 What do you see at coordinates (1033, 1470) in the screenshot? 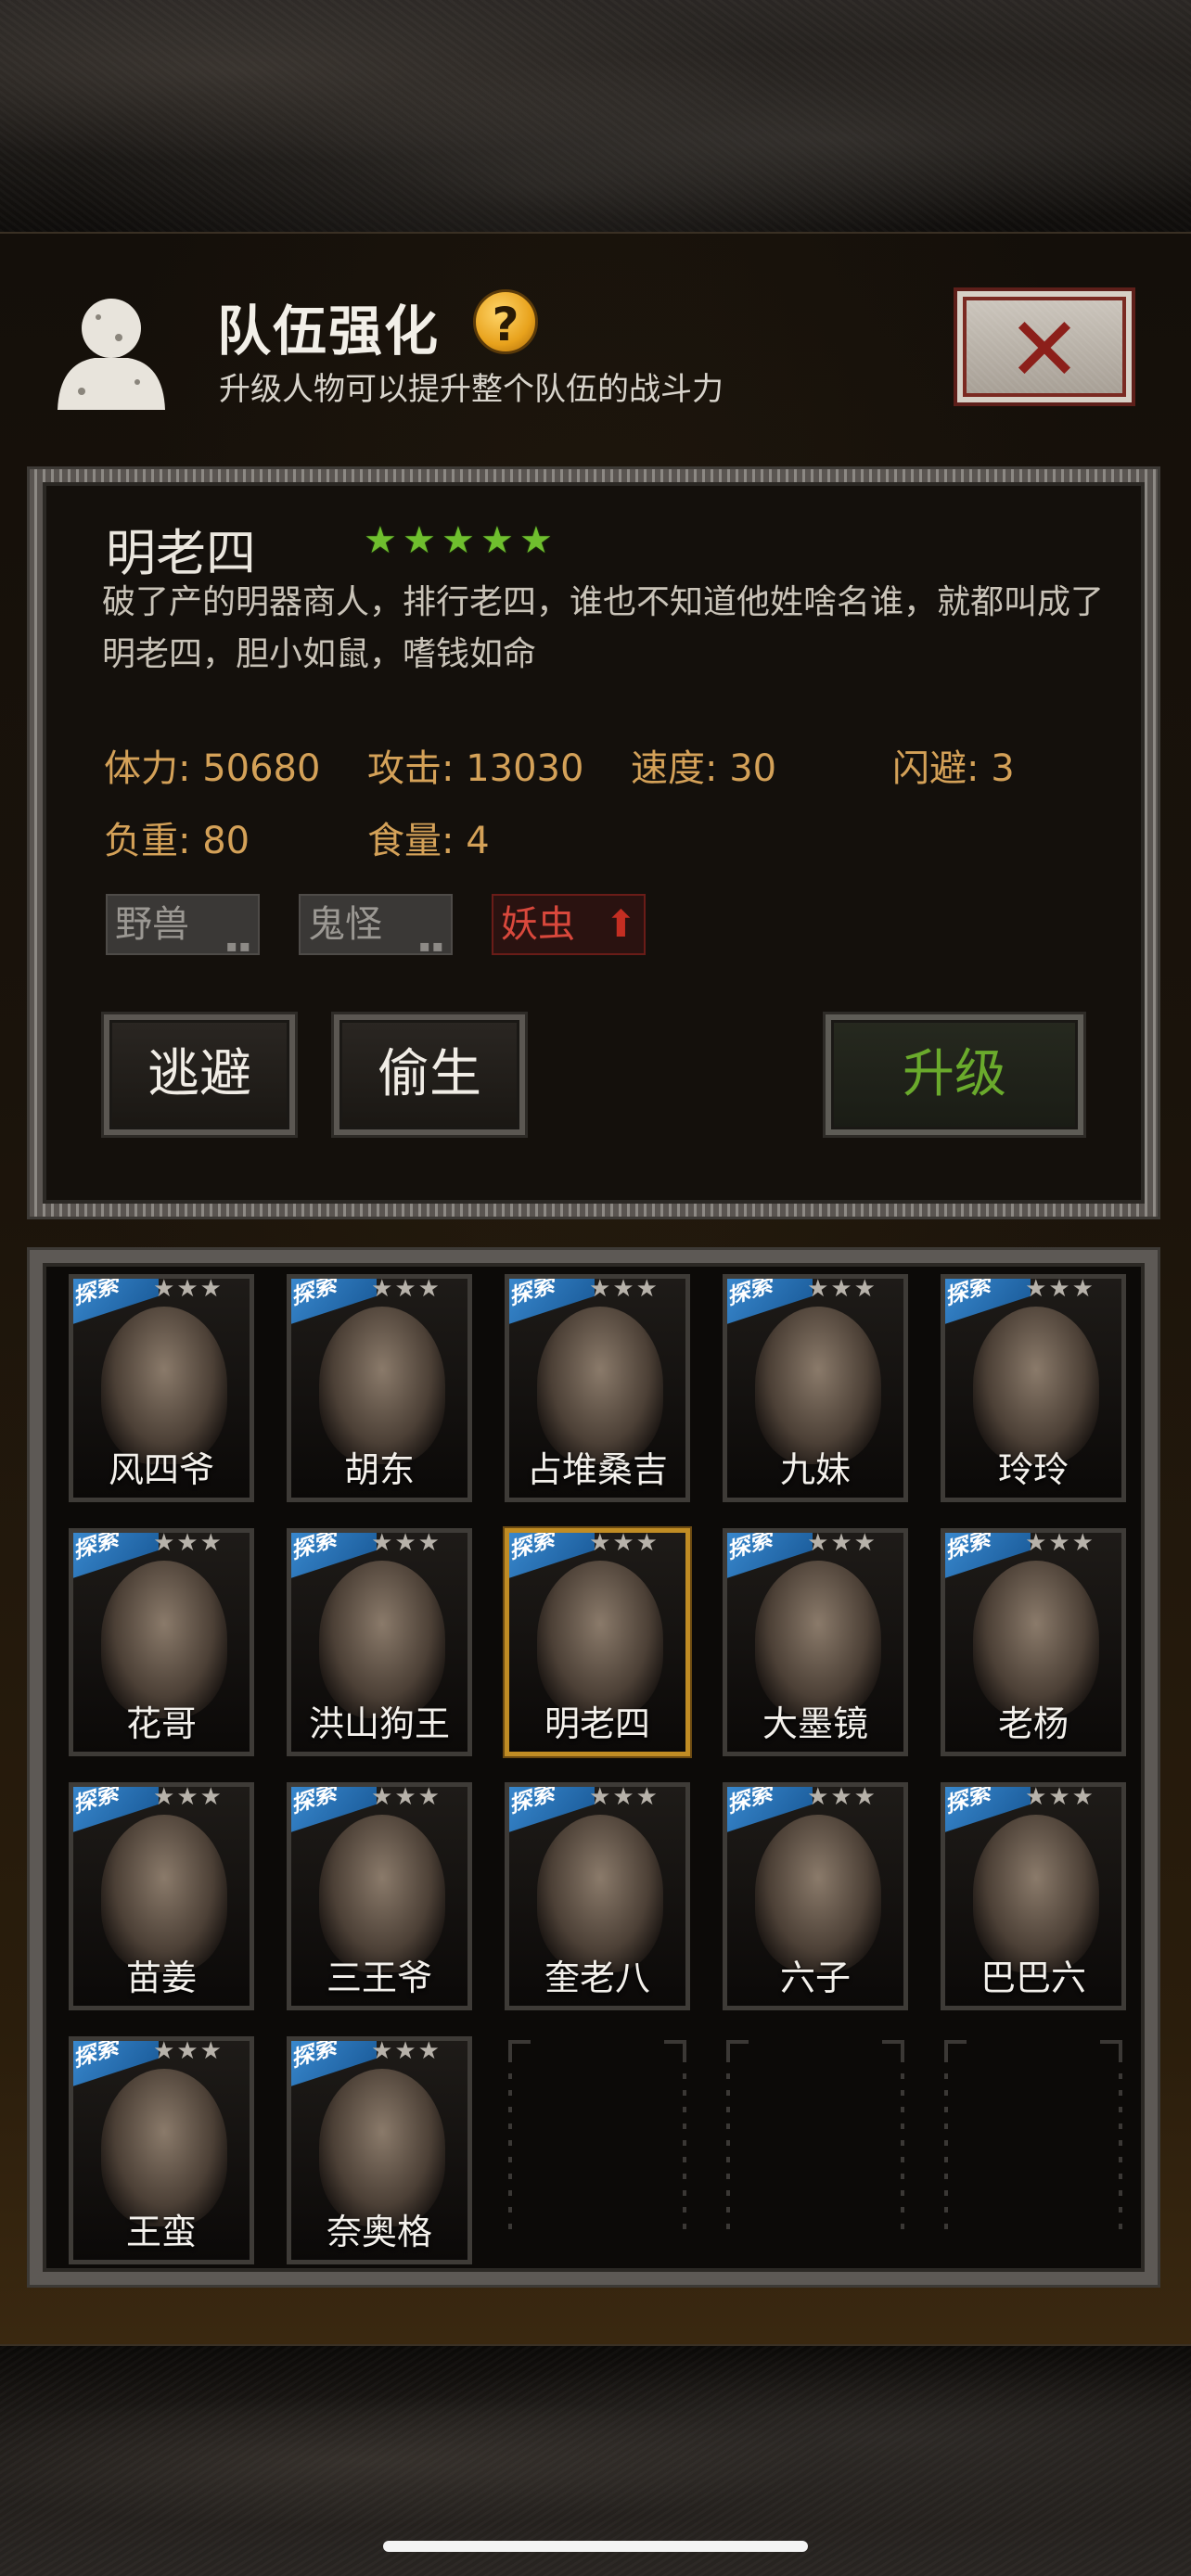
I see `character-card-name: 玲玲` at bounding box center [1033, 1470].